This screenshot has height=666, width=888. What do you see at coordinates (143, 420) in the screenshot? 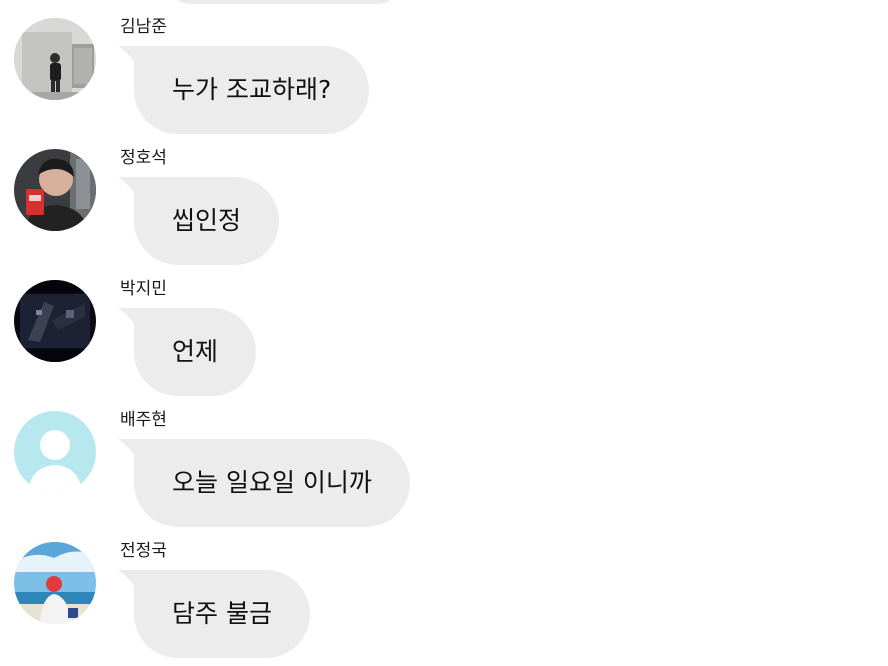
I see `sender-name: 배주현` at bounding box center [143, 420].